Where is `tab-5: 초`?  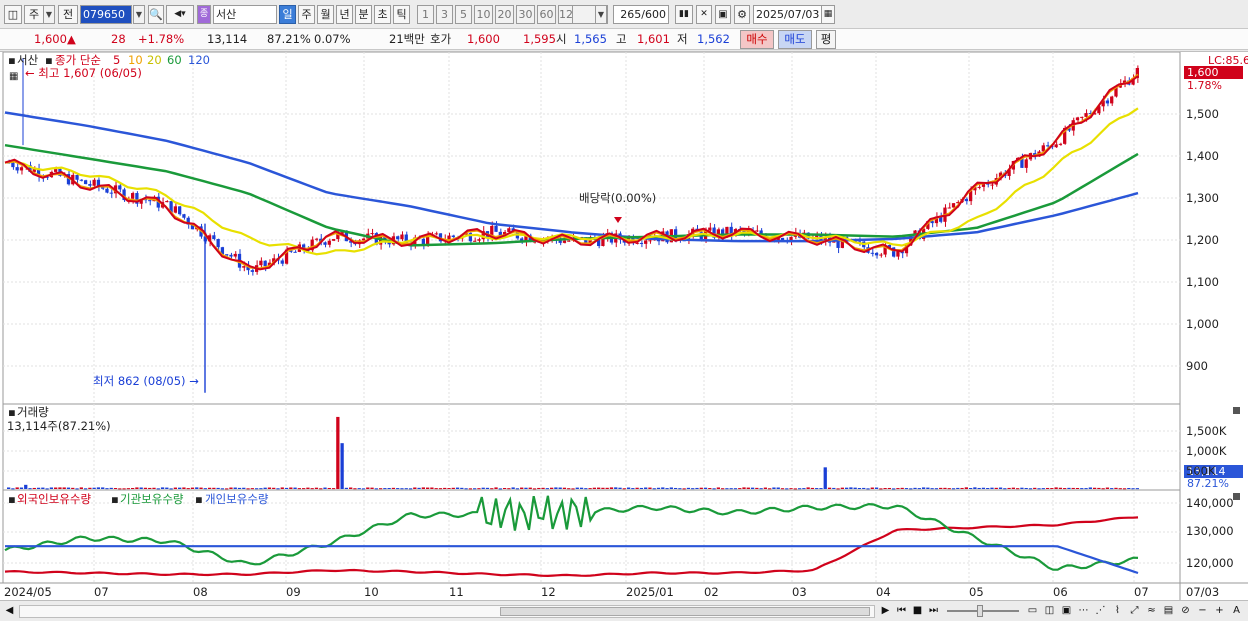 tab-5: 초 is located at coordinates (382, 14).